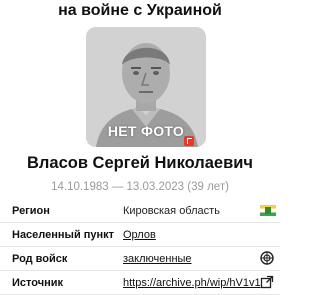 The width and height of the screenshot is (320, 295). I want to click on detail-row-settlement: Населенный пункт Орлов, so click(140, 235).